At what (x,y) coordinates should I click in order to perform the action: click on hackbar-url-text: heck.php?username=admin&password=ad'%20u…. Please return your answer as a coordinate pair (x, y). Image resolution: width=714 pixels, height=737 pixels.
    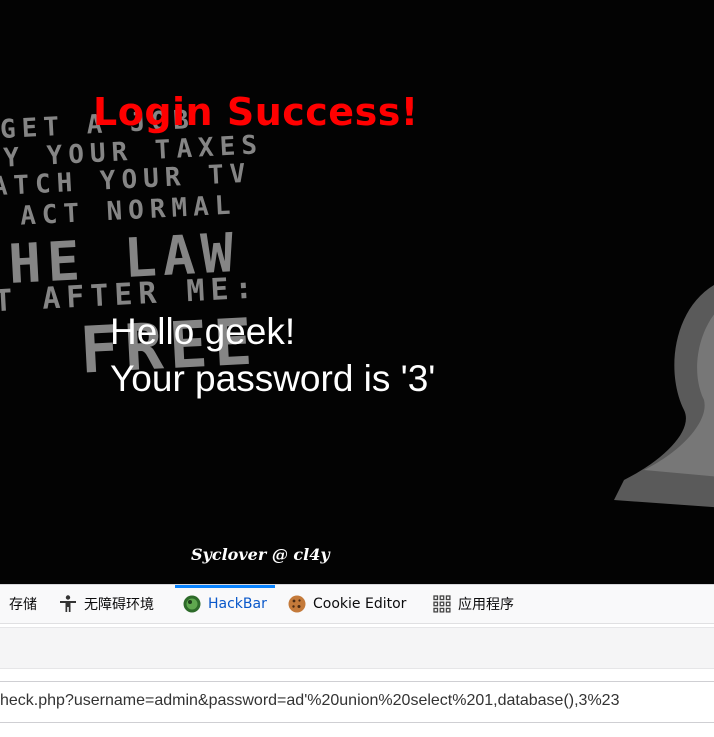
    Looking at the image, I should click on (310, 700).